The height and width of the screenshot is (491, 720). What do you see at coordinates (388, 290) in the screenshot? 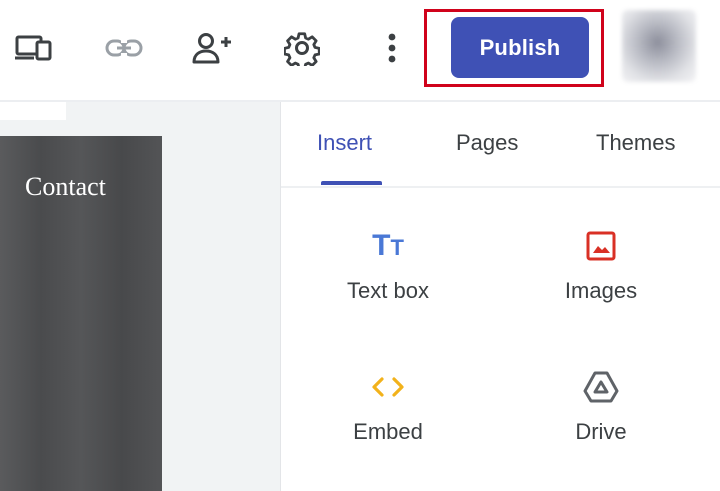
I see `tile-label: Text box` at bounding box center [388, 290].